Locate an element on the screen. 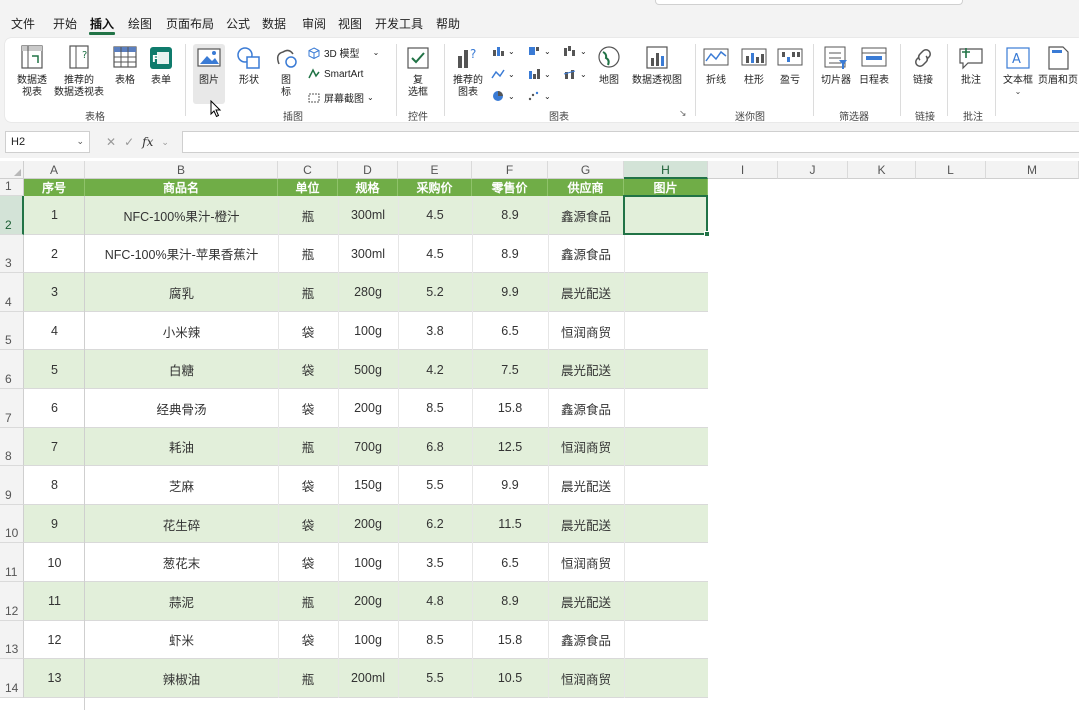 This screenshot has height=710, width=1079. row-header-5: 5 is located at coordinates (12, 331).